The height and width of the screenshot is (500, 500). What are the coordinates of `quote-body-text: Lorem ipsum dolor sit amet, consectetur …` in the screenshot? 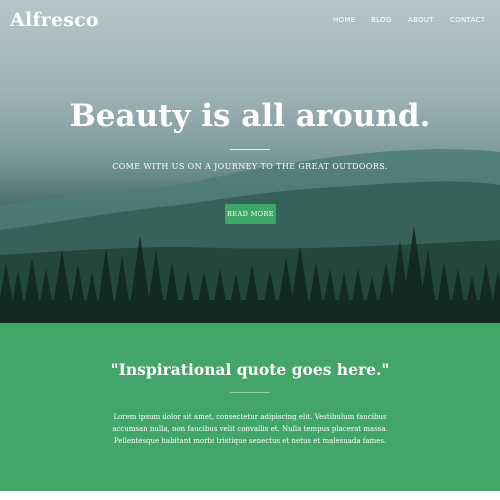 It's located at (250, 429).